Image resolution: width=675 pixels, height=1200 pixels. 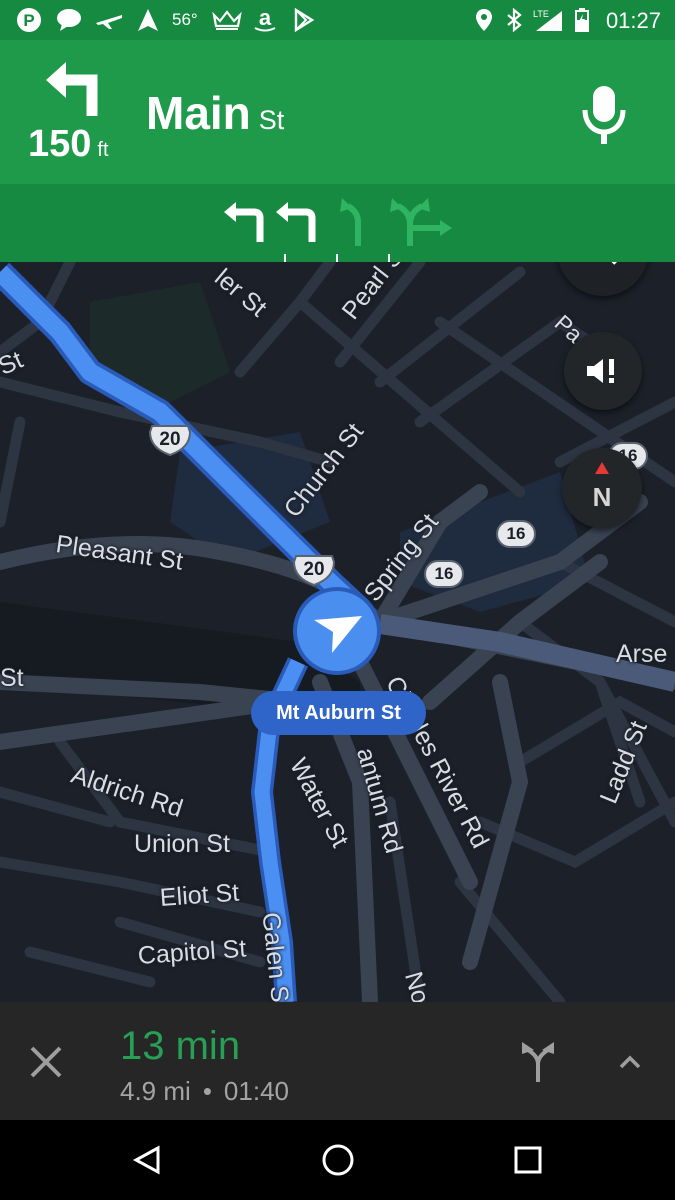 I want to click on exit-navigation-button, so click(x=46, y=1062).